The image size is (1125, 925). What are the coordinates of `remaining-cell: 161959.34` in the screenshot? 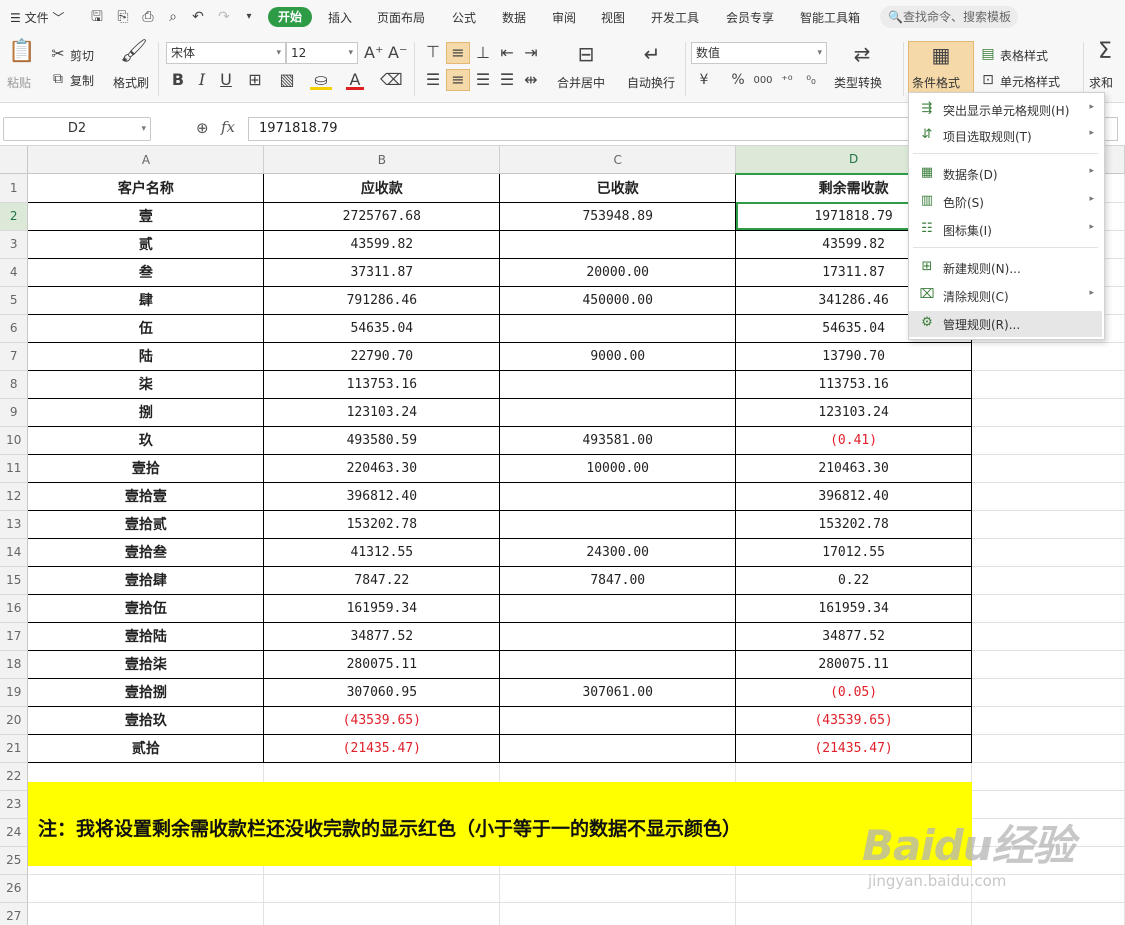 It's located at (854, 608).